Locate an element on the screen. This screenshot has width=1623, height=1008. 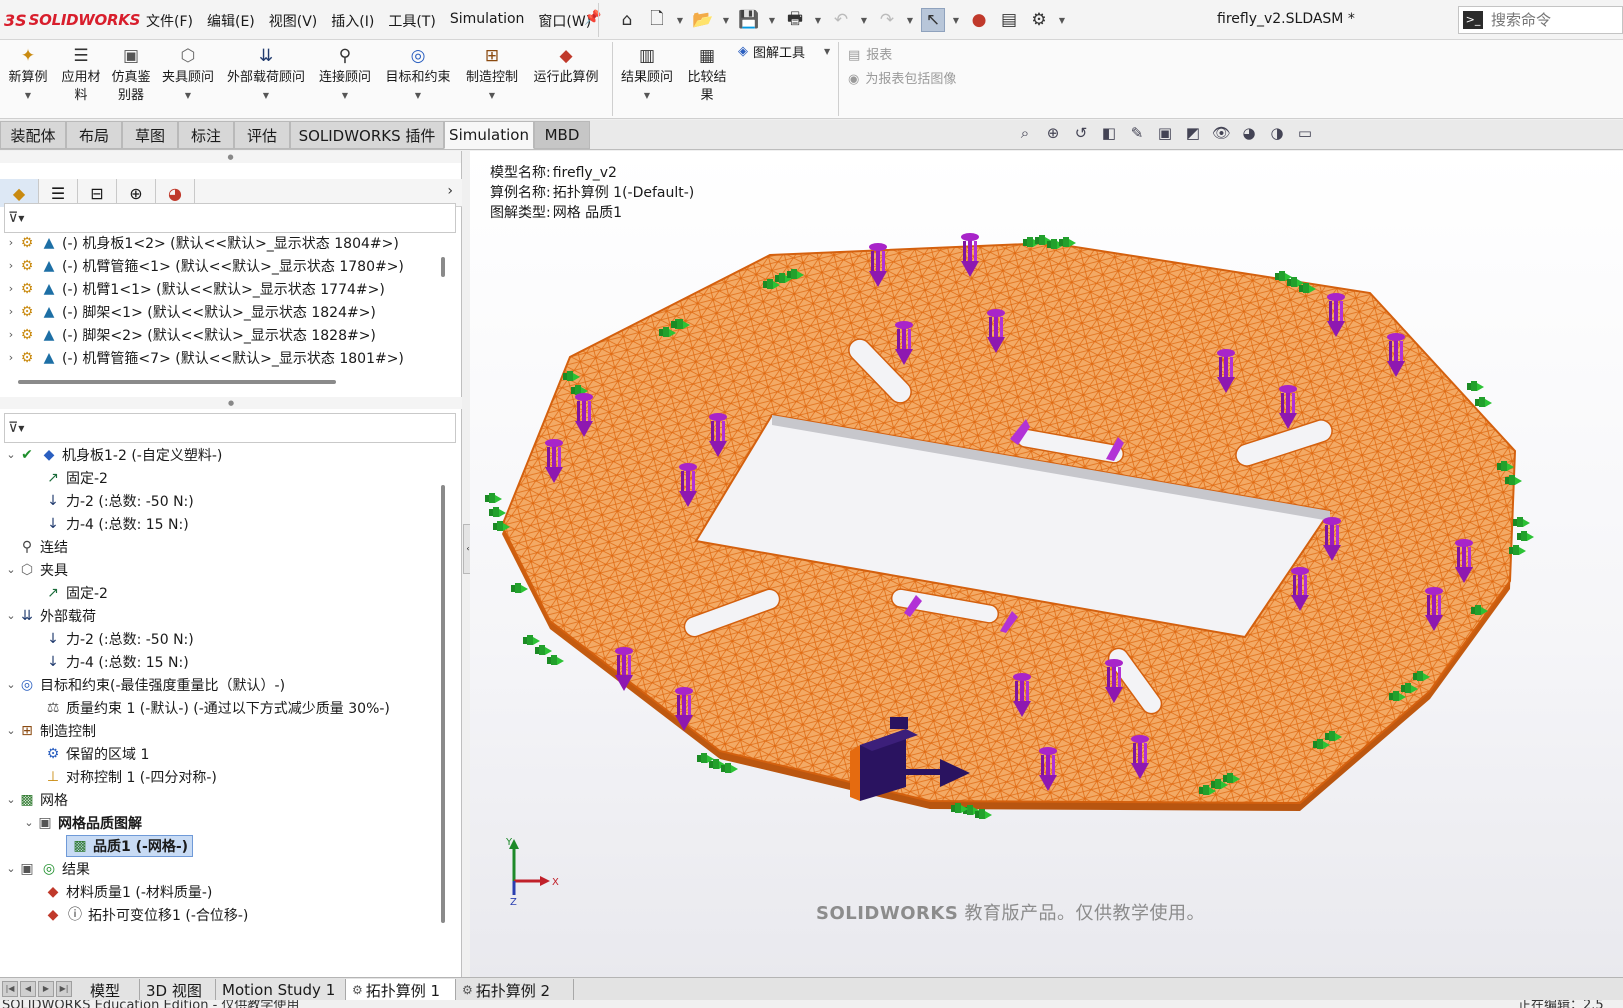
upper-horizontal-scrollbar is located at coordinates (177, 382).